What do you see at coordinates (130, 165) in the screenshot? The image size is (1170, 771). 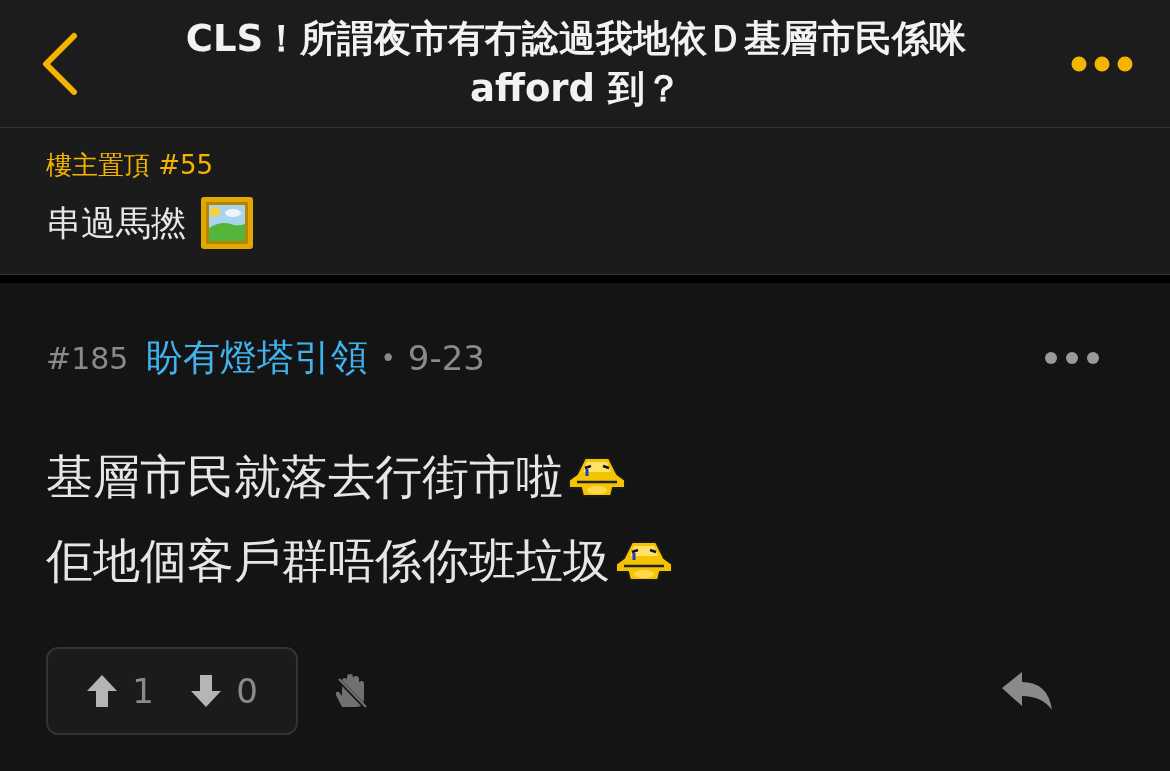 I see `pinned-label: 樓主置頂 #55` at bounding box center [130, 165].